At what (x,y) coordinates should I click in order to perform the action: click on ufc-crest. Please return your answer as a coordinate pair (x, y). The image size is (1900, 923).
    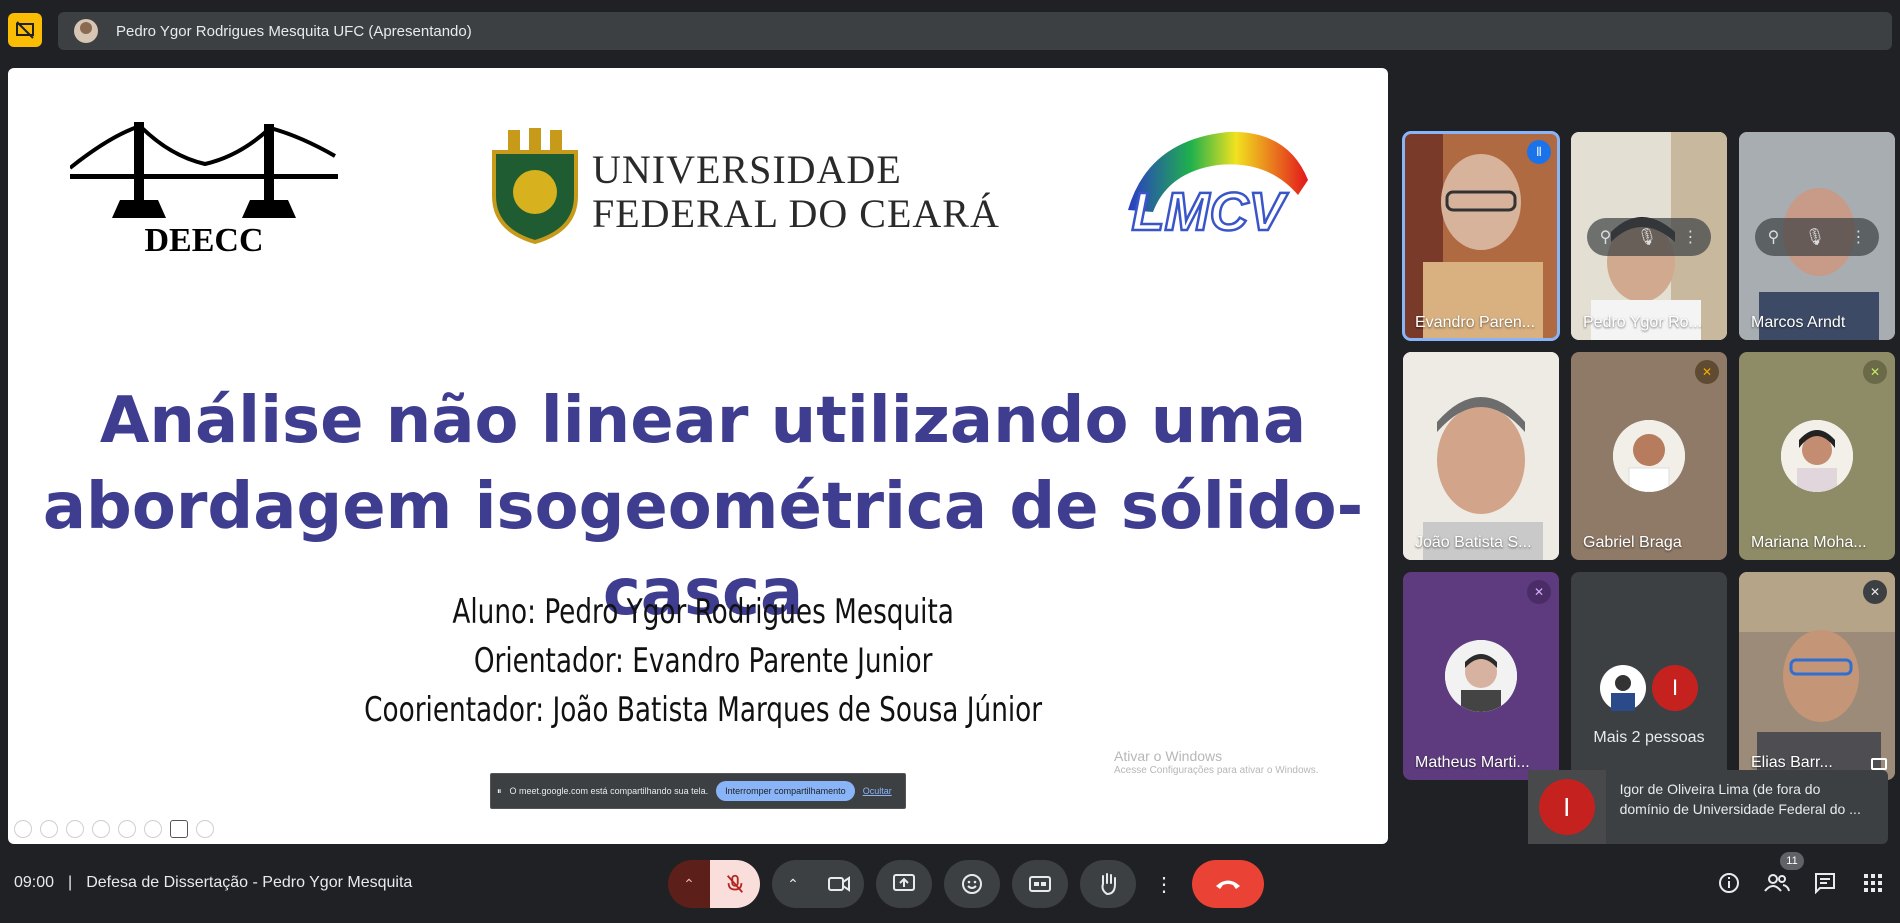
    Looking at the image, I should click on (535, 186).